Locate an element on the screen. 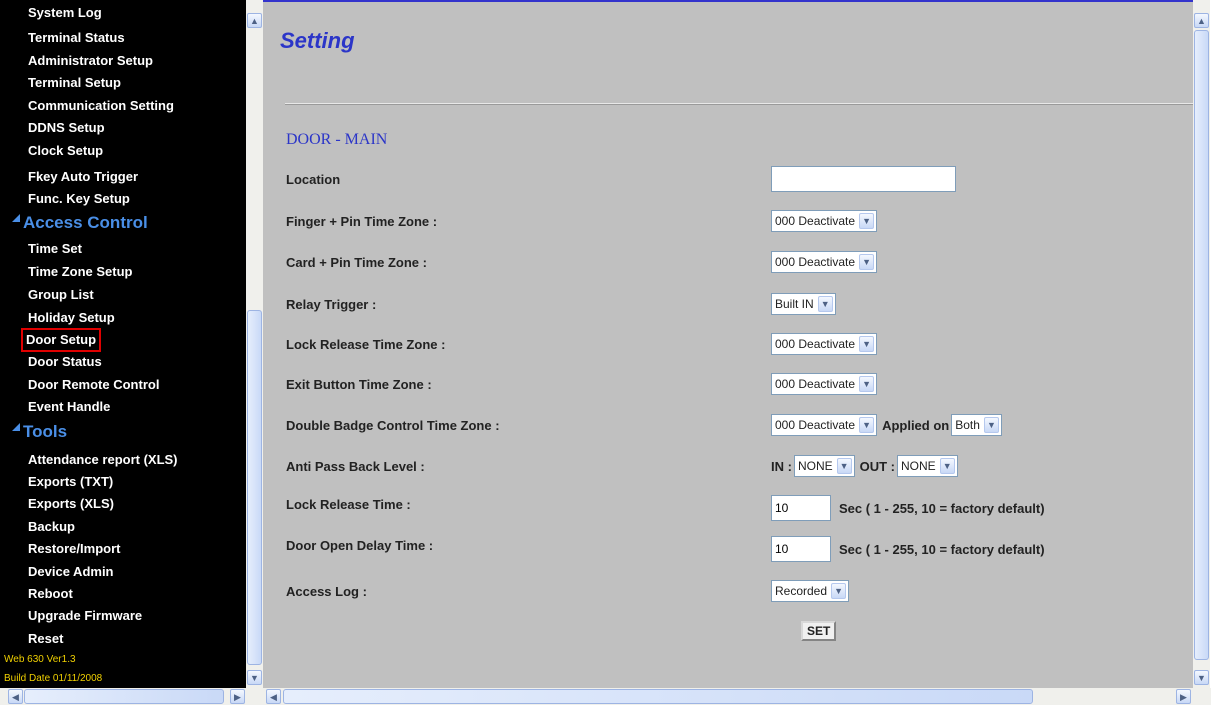  applied-on-select: Both ▼ is located at coordinates (976, 425).